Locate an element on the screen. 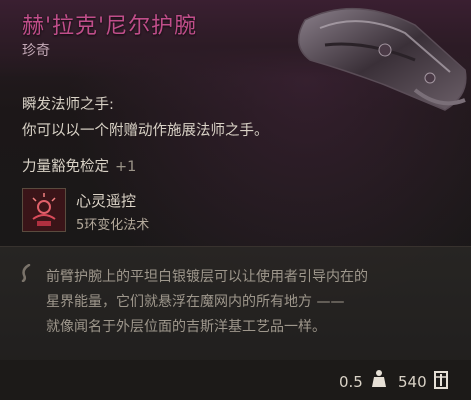 This screenshot has height=400, width=471. lore-line: 前臂护腕上的平坦白银镀层可以让使用者引导内在的 is located at coordinates (207, 277).